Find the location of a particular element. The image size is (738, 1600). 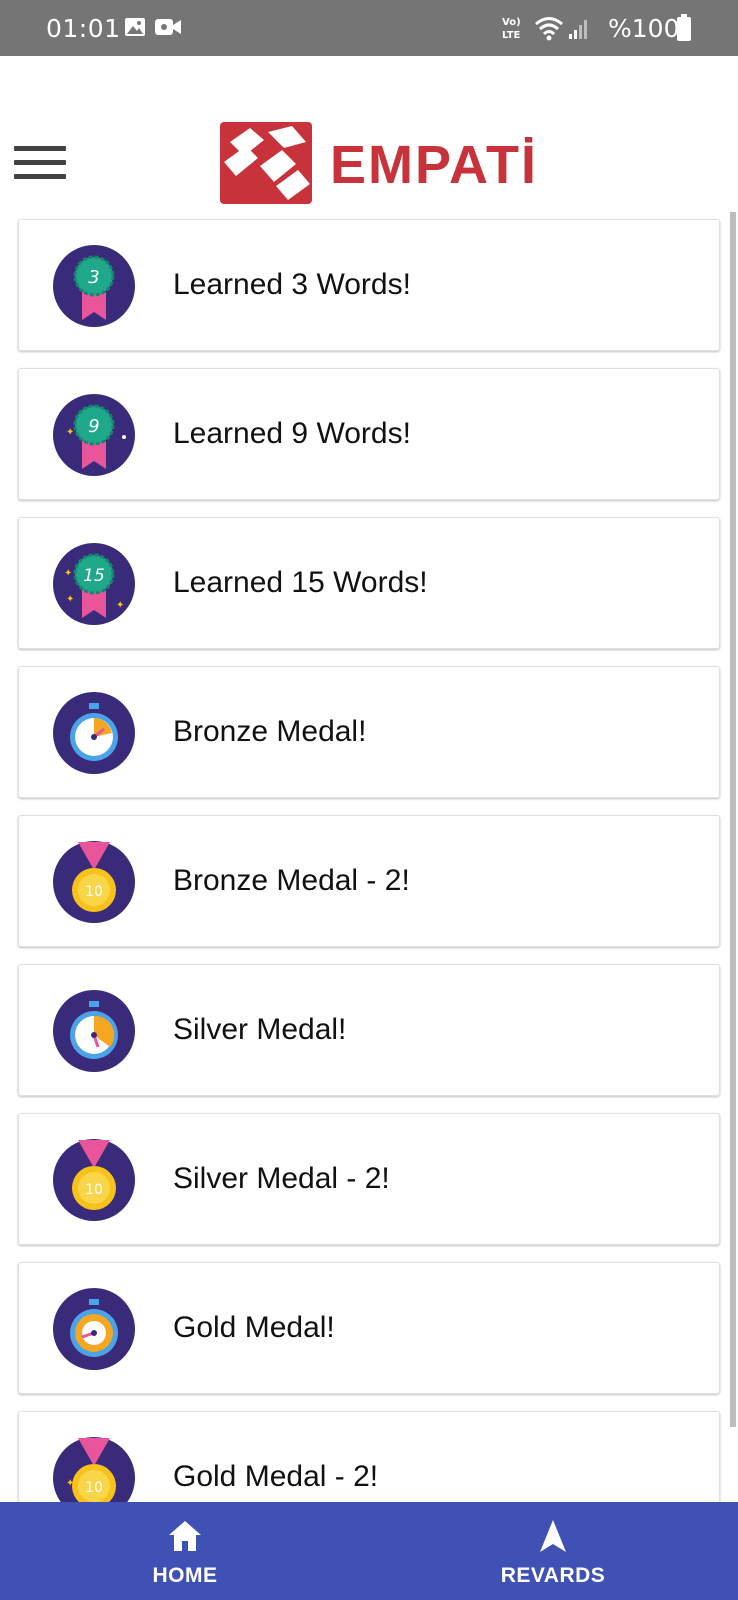

video-camera-icon is located at coordinates (168, 27).